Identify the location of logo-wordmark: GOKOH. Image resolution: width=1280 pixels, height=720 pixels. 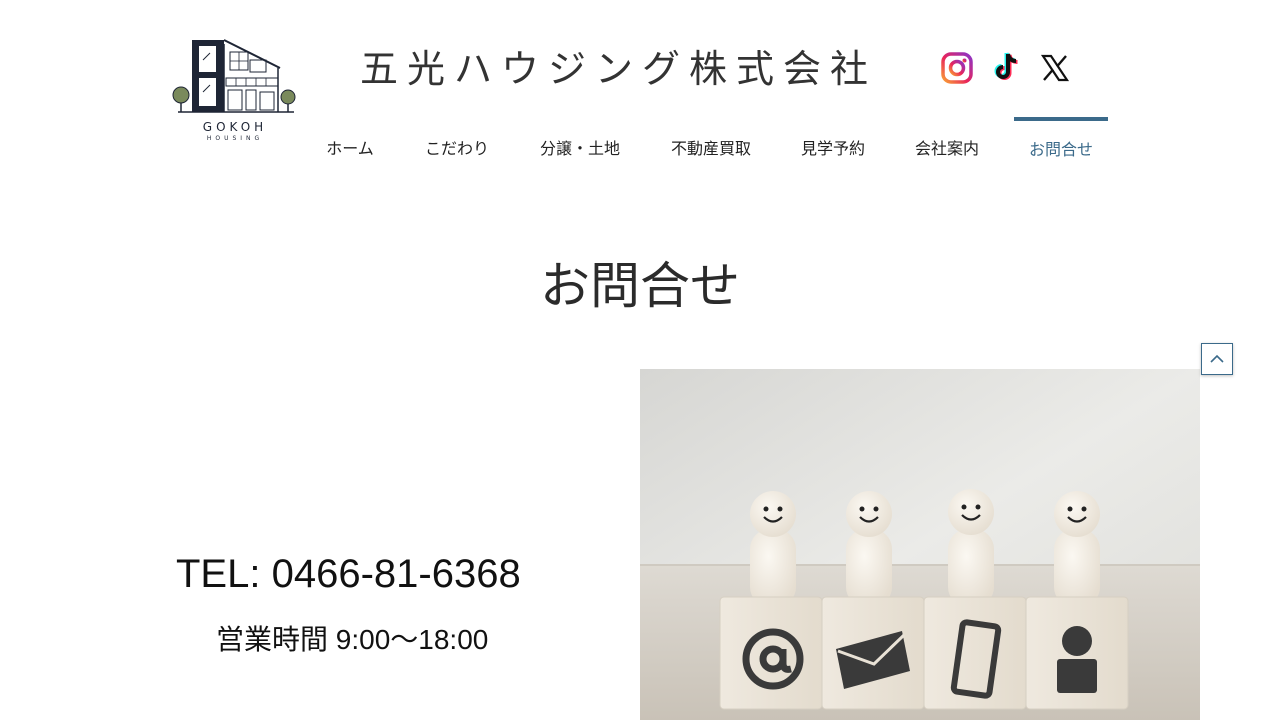
(235, 127).